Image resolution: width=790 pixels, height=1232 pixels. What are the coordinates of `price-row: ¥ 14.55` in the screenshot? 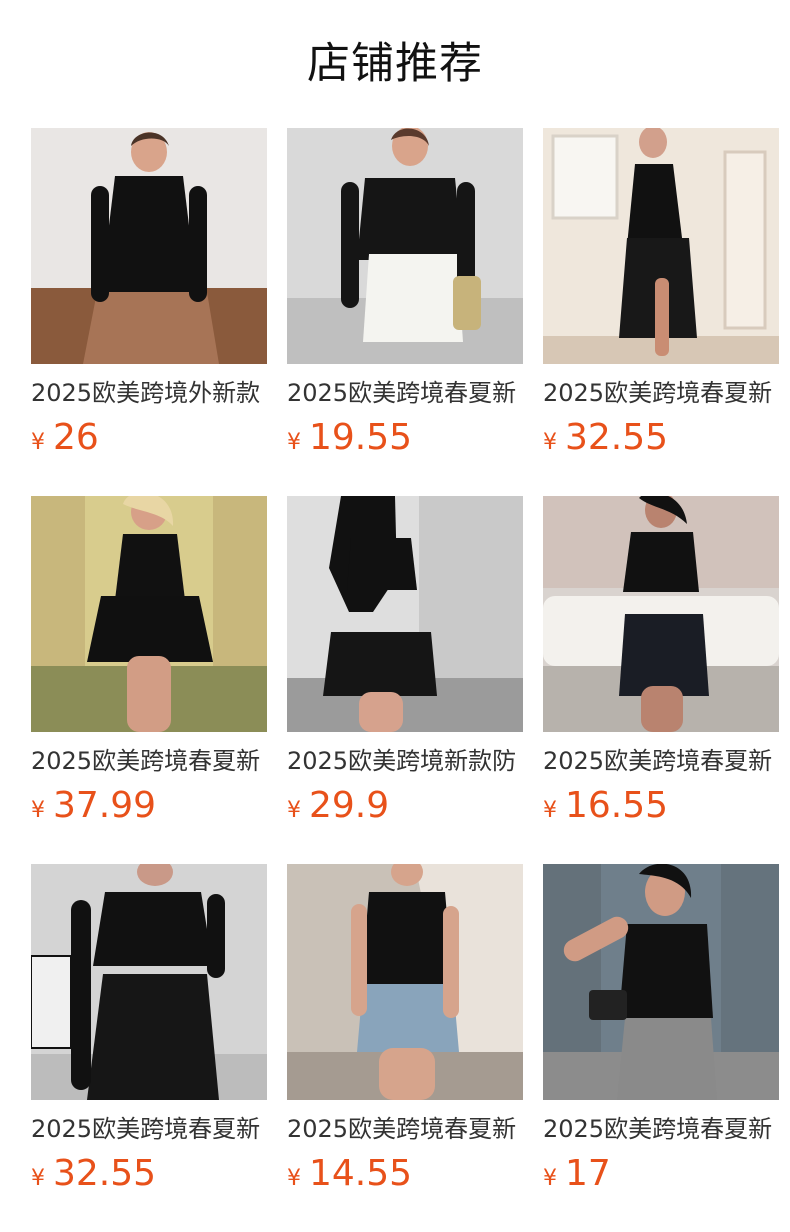 It's located at (405, 1174).